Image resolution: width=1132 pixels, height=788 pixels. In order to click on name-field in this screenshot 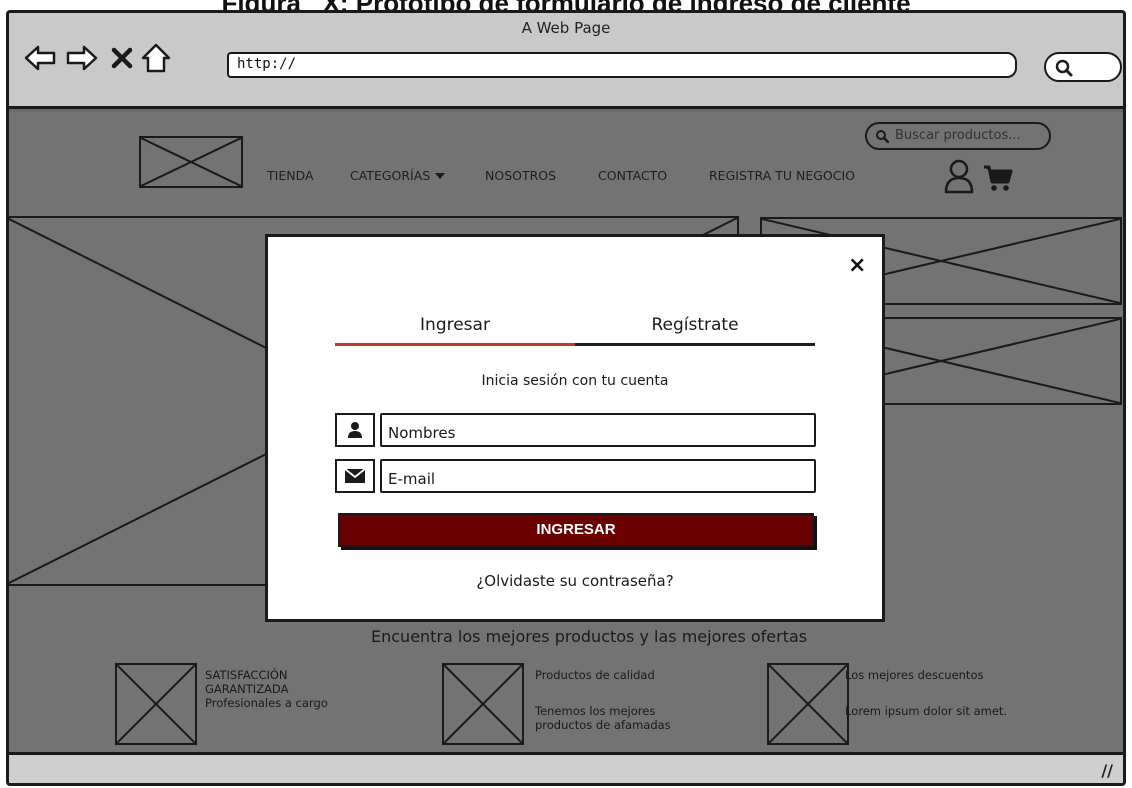, I will do `click(598, 430)`.